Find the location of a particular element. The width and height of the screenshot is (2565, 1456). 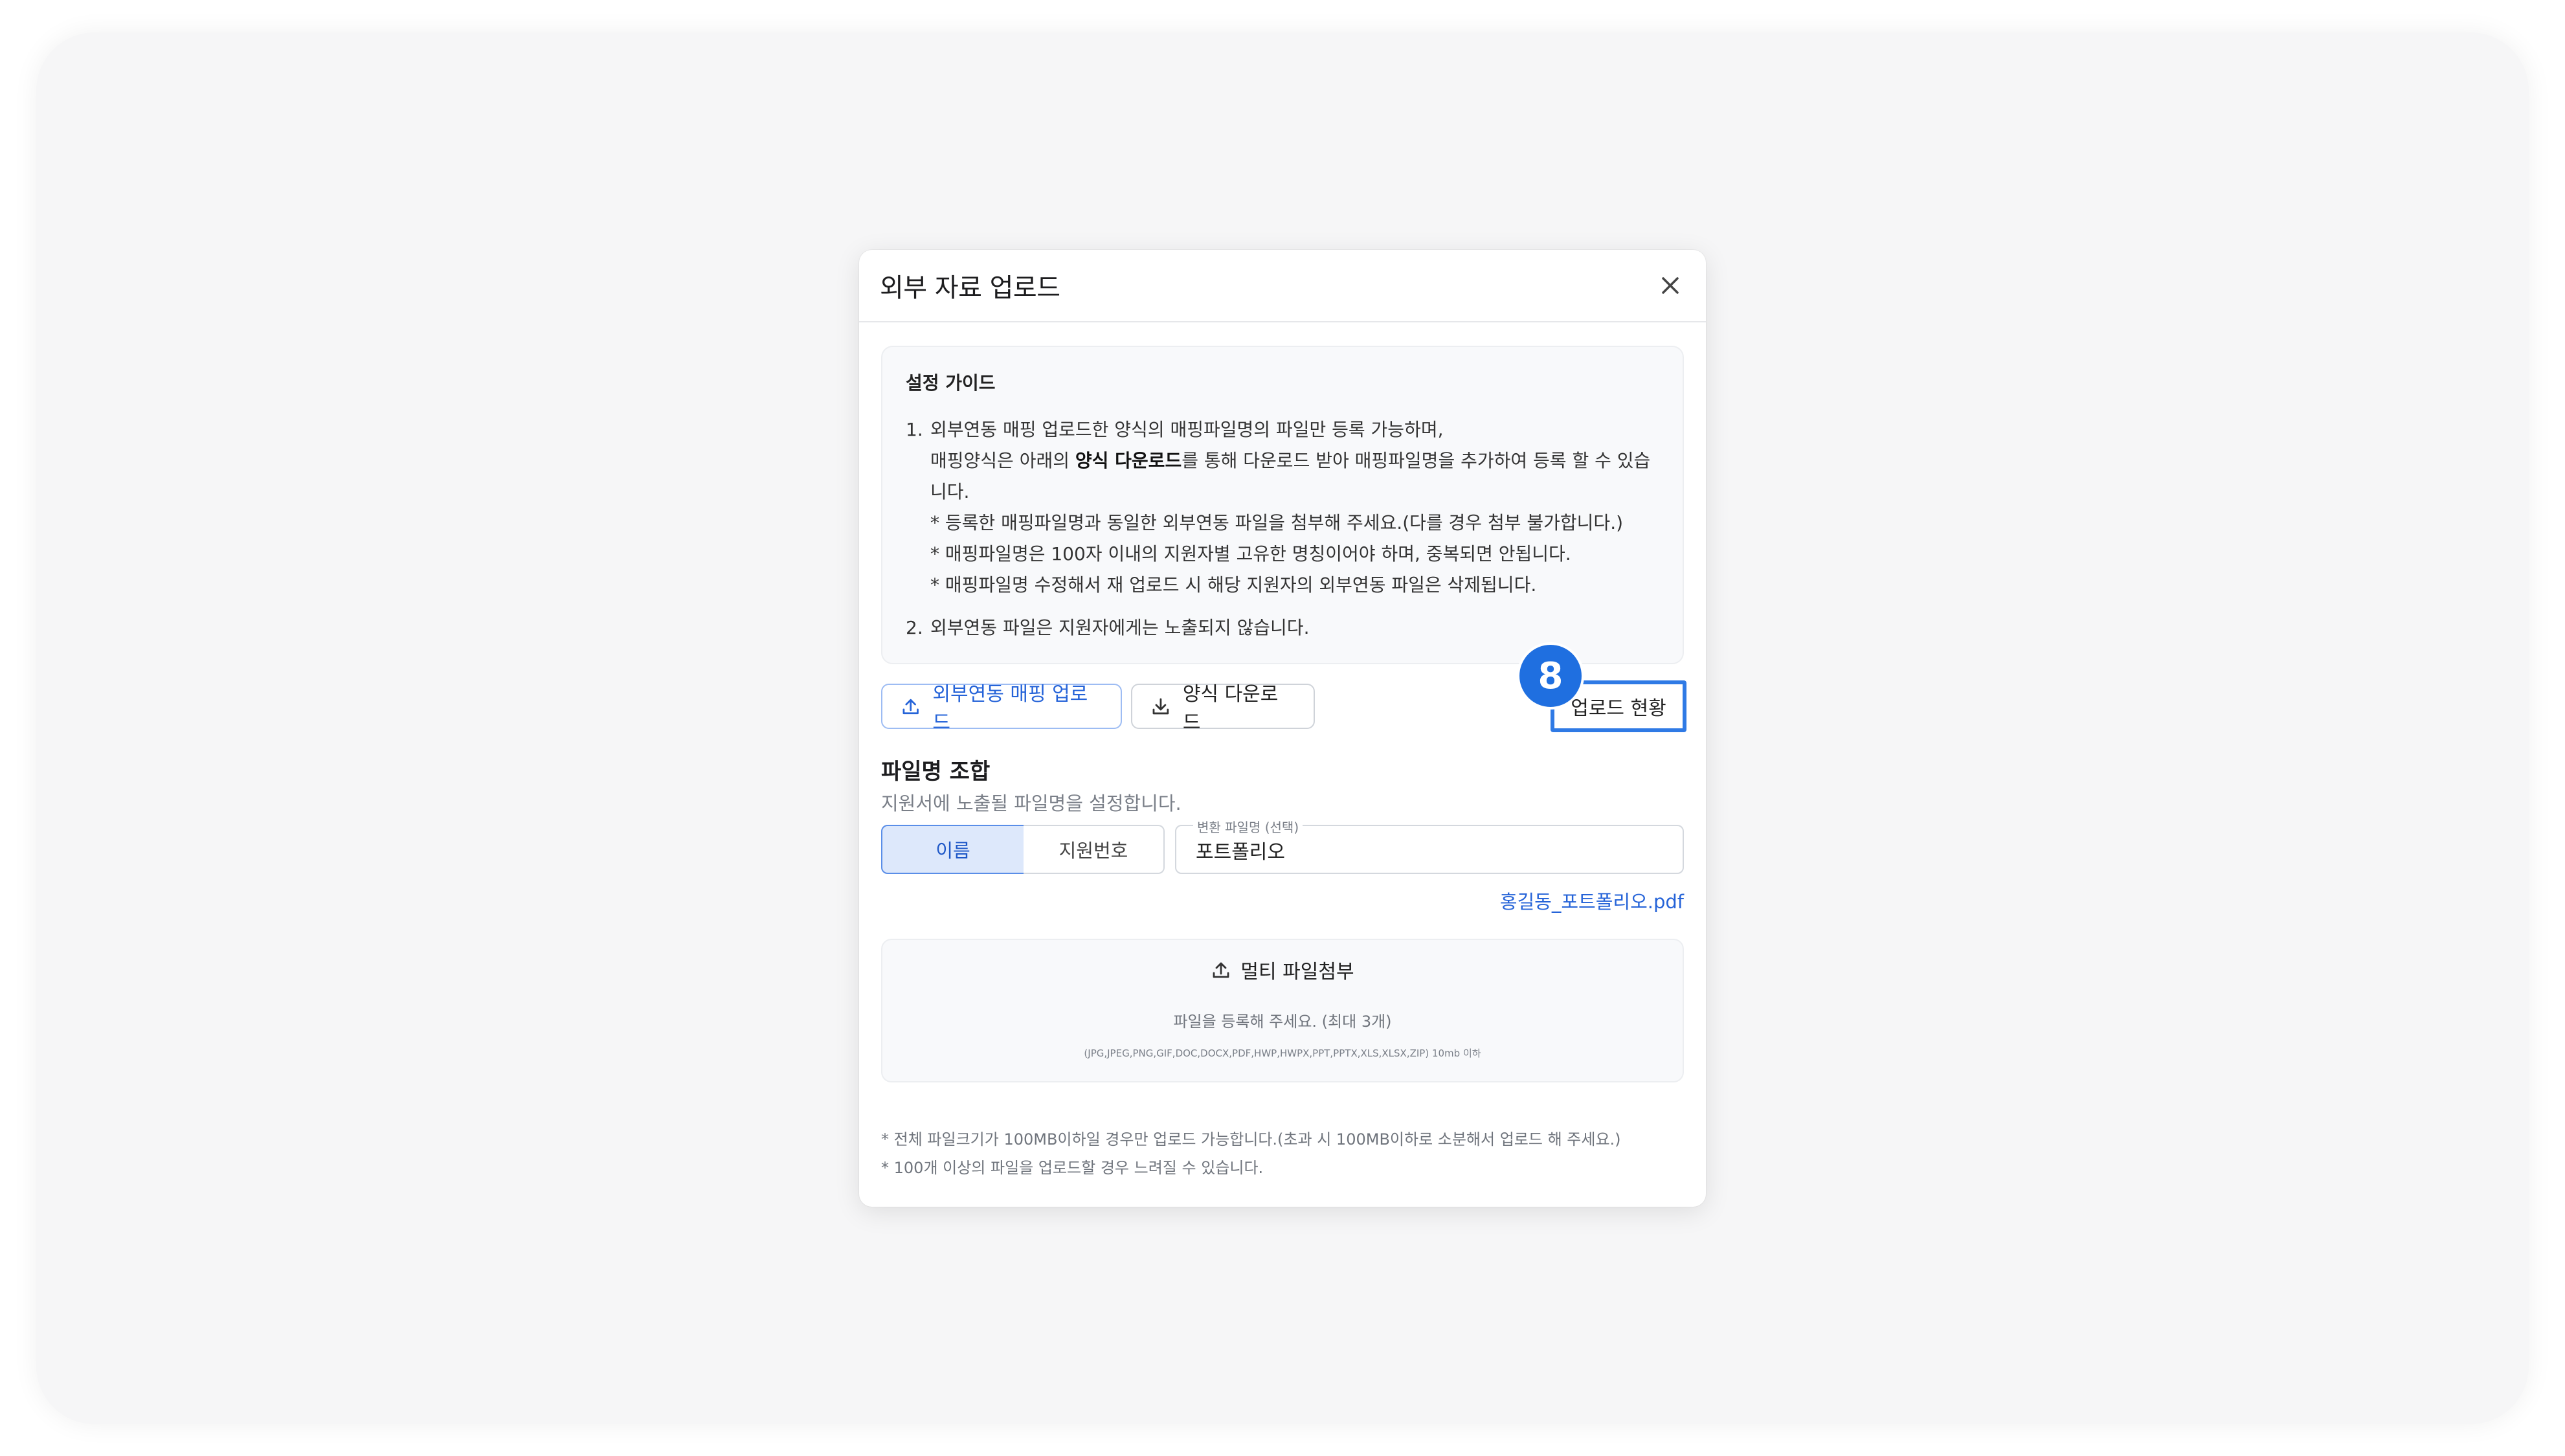

segment-applicant-number: 지원번호 is located at coordinates (1094, 849).